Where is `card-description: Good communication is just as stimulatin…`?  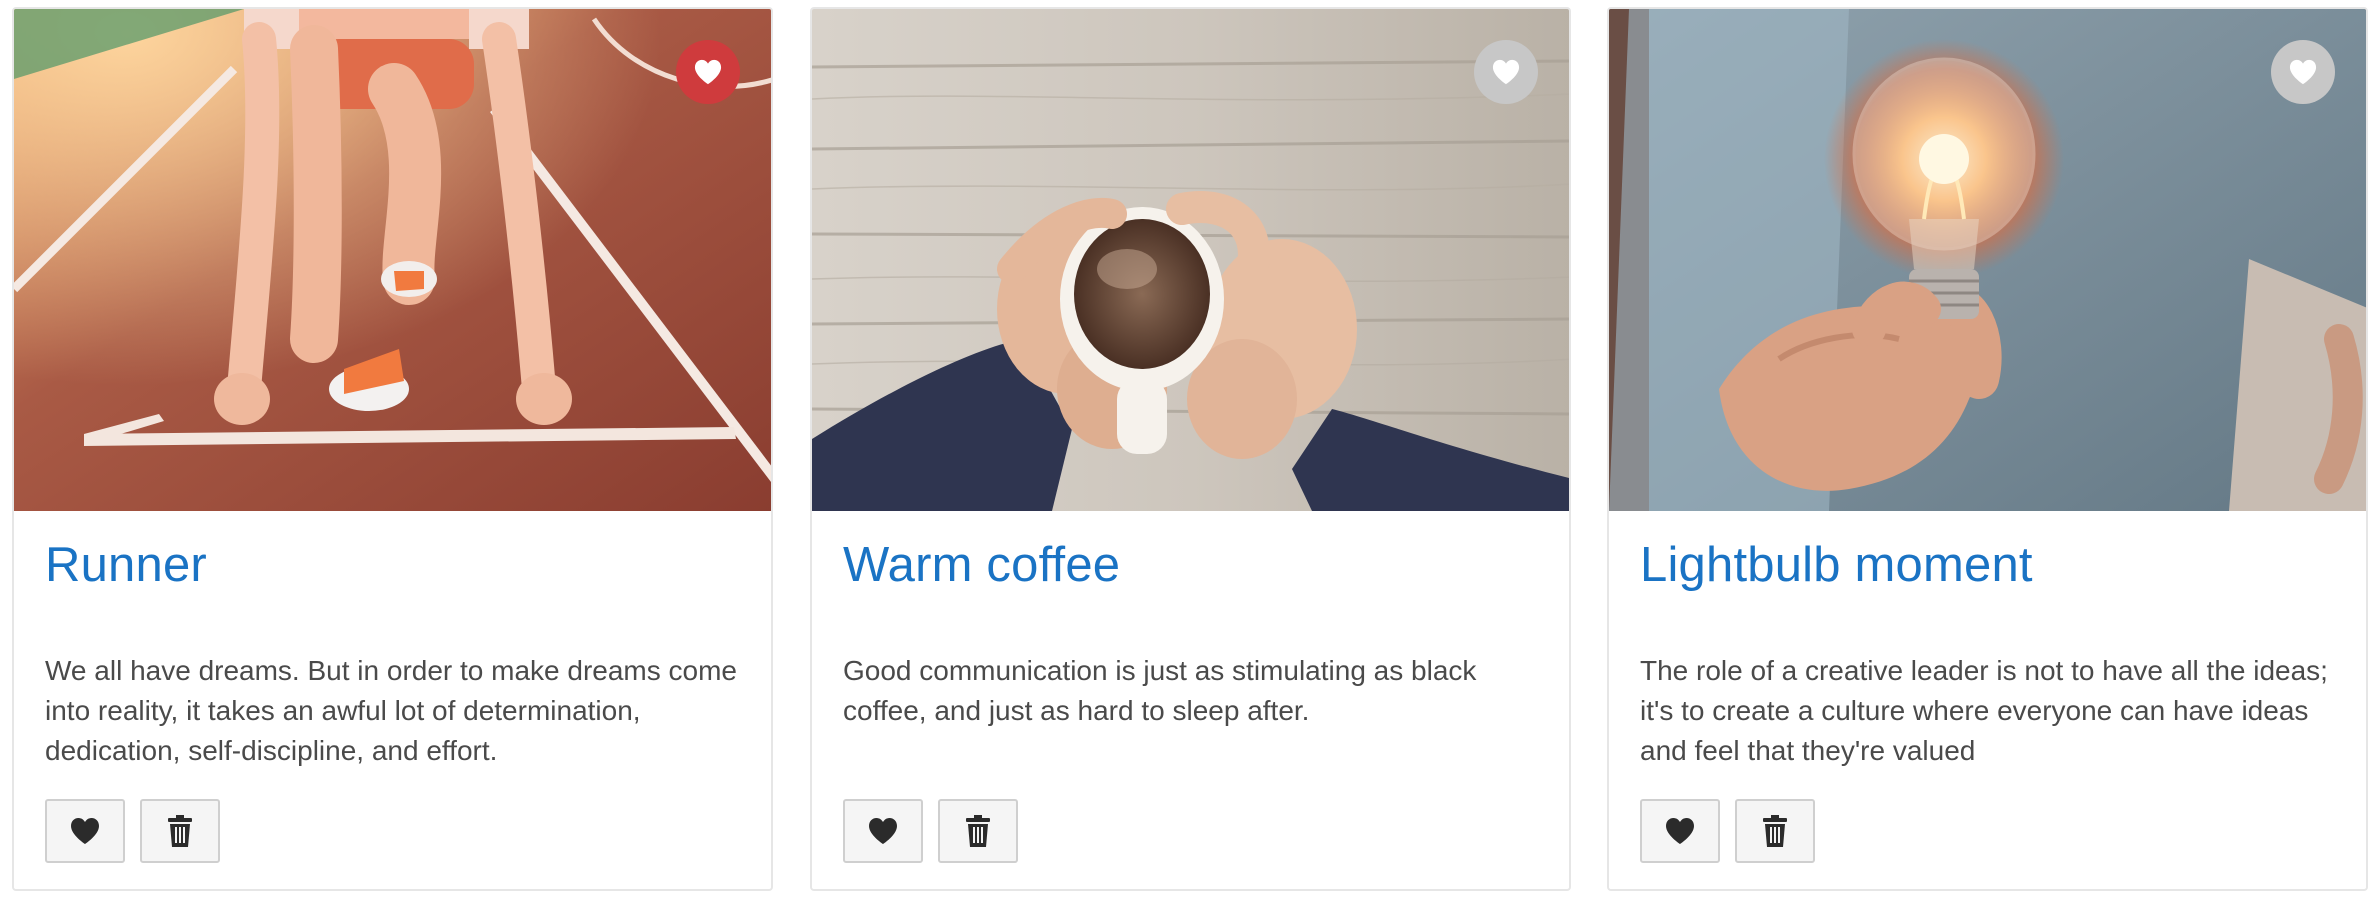
card-description: Good communication is just as stimulatin… is located at coordinates (1160, 690).